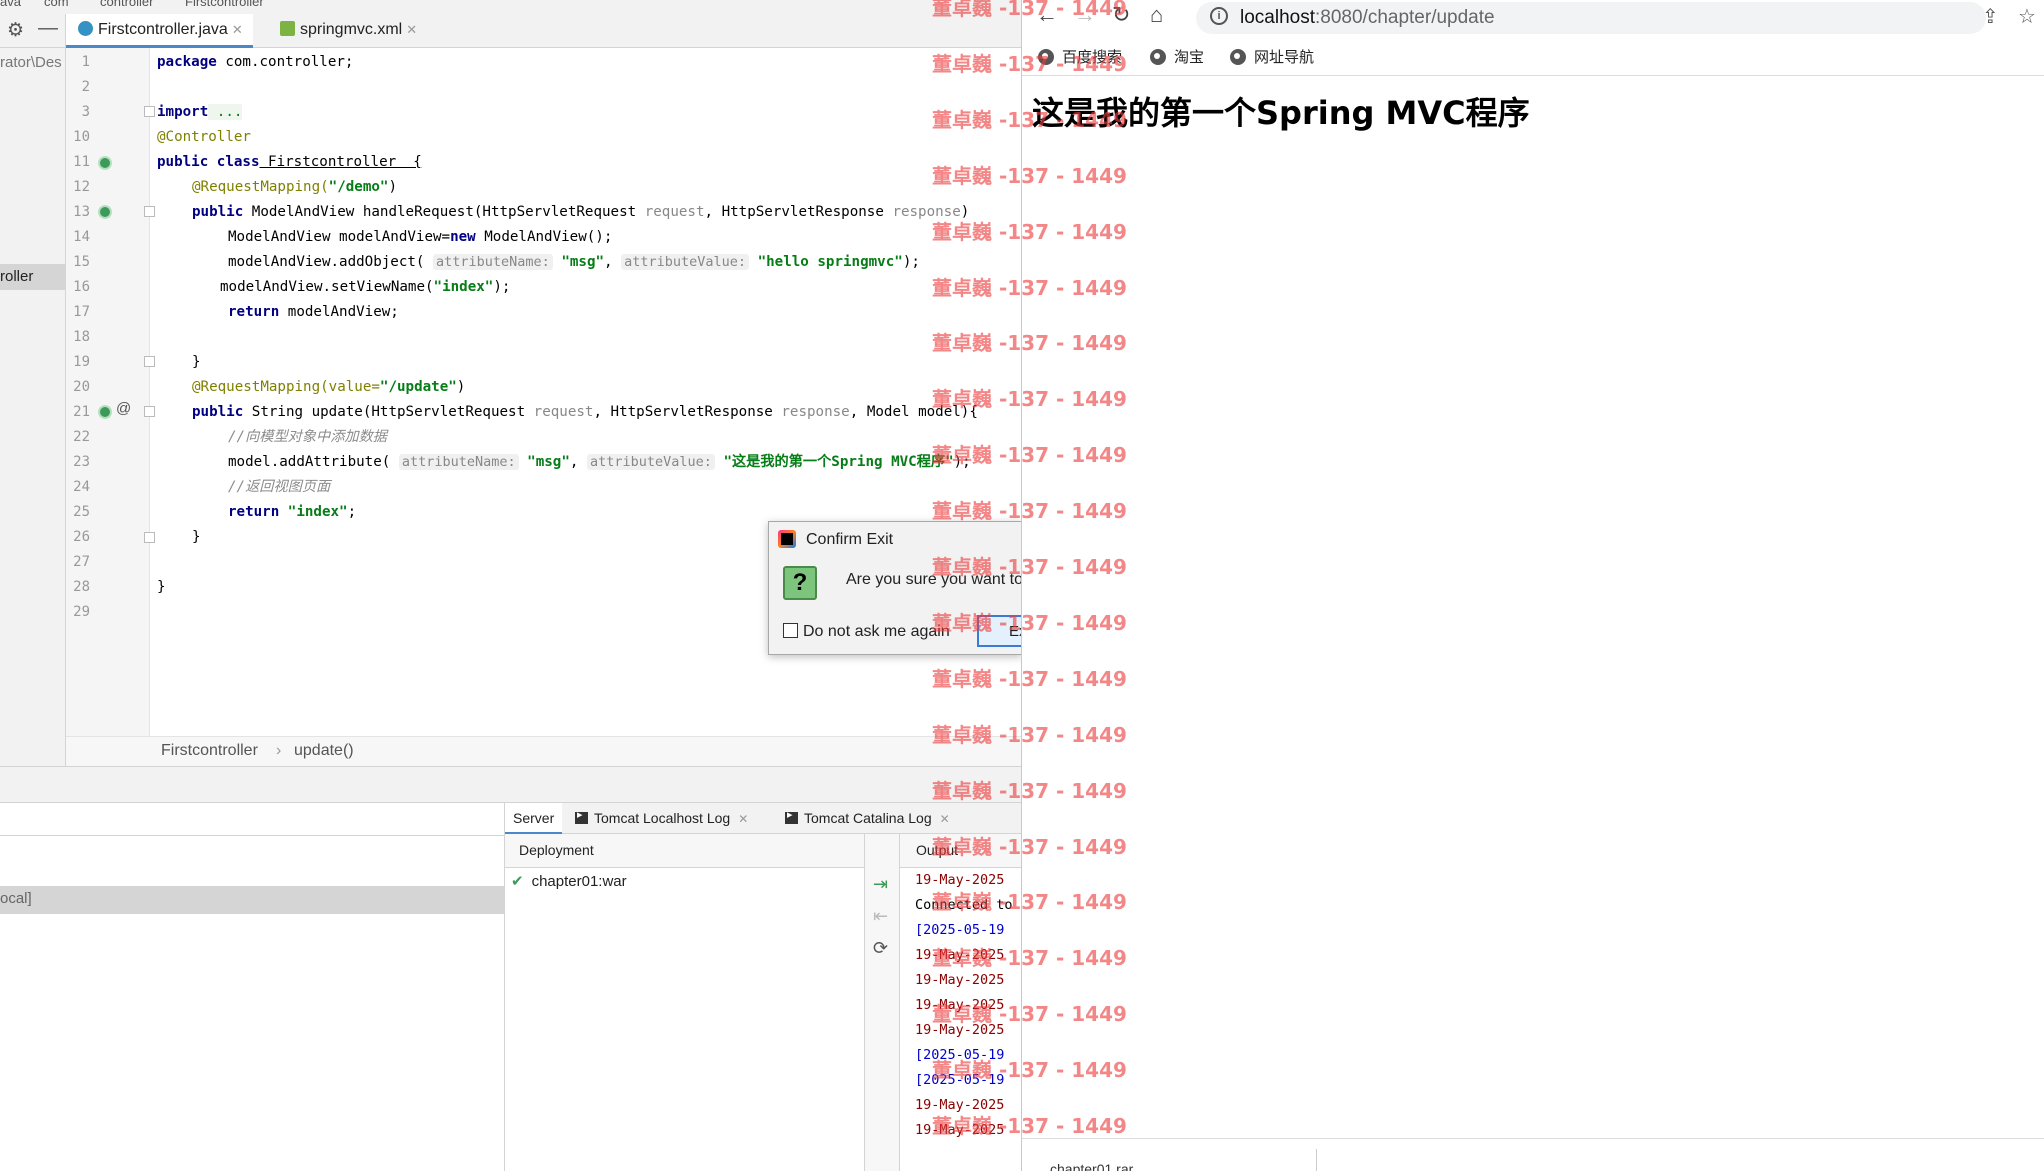 The height and width of the screenshot is (1171, 2044). What do you see at coordinates (81, 212) in the screenshot?
I see `line-number: 13` at bounding box center [81, 212].